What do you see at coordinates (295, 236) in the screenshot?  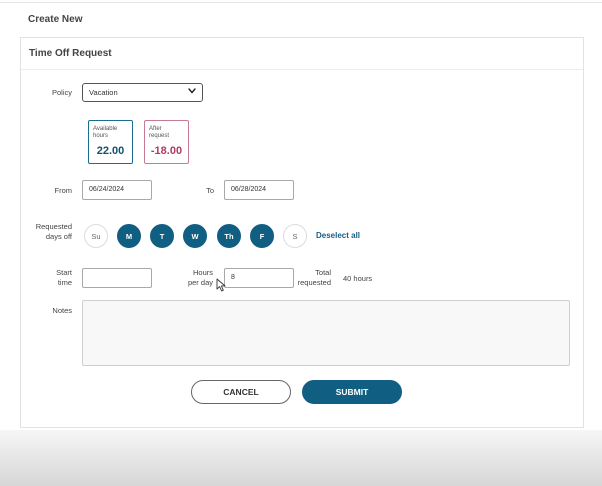 I see `day-toggle-saturday: S` at bounding box center [295, 236].